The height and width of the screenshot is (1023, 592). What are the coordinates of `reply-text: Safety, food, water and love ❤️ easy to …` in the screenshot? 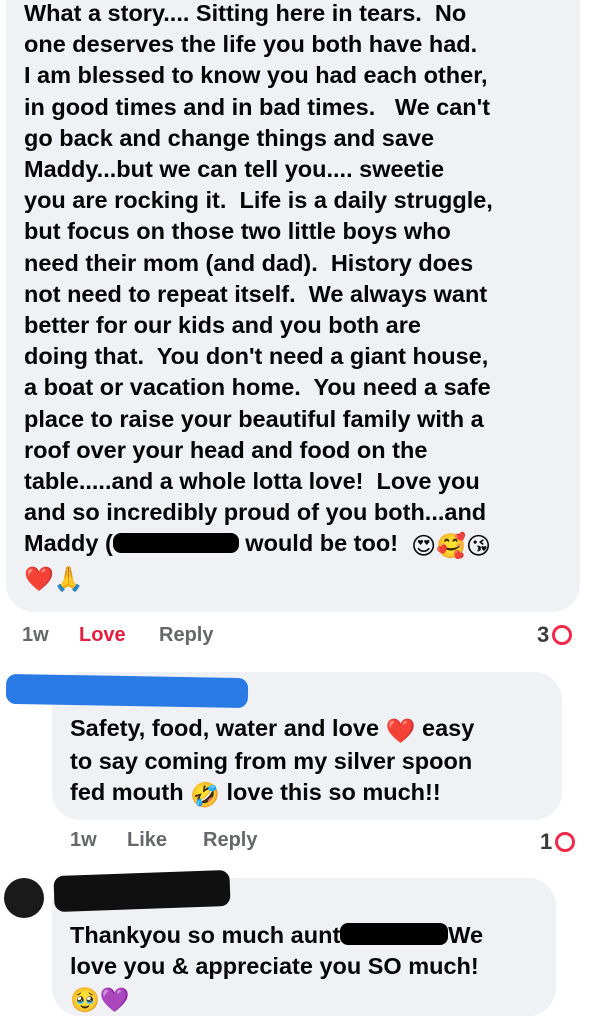 It's located at (310, 761).